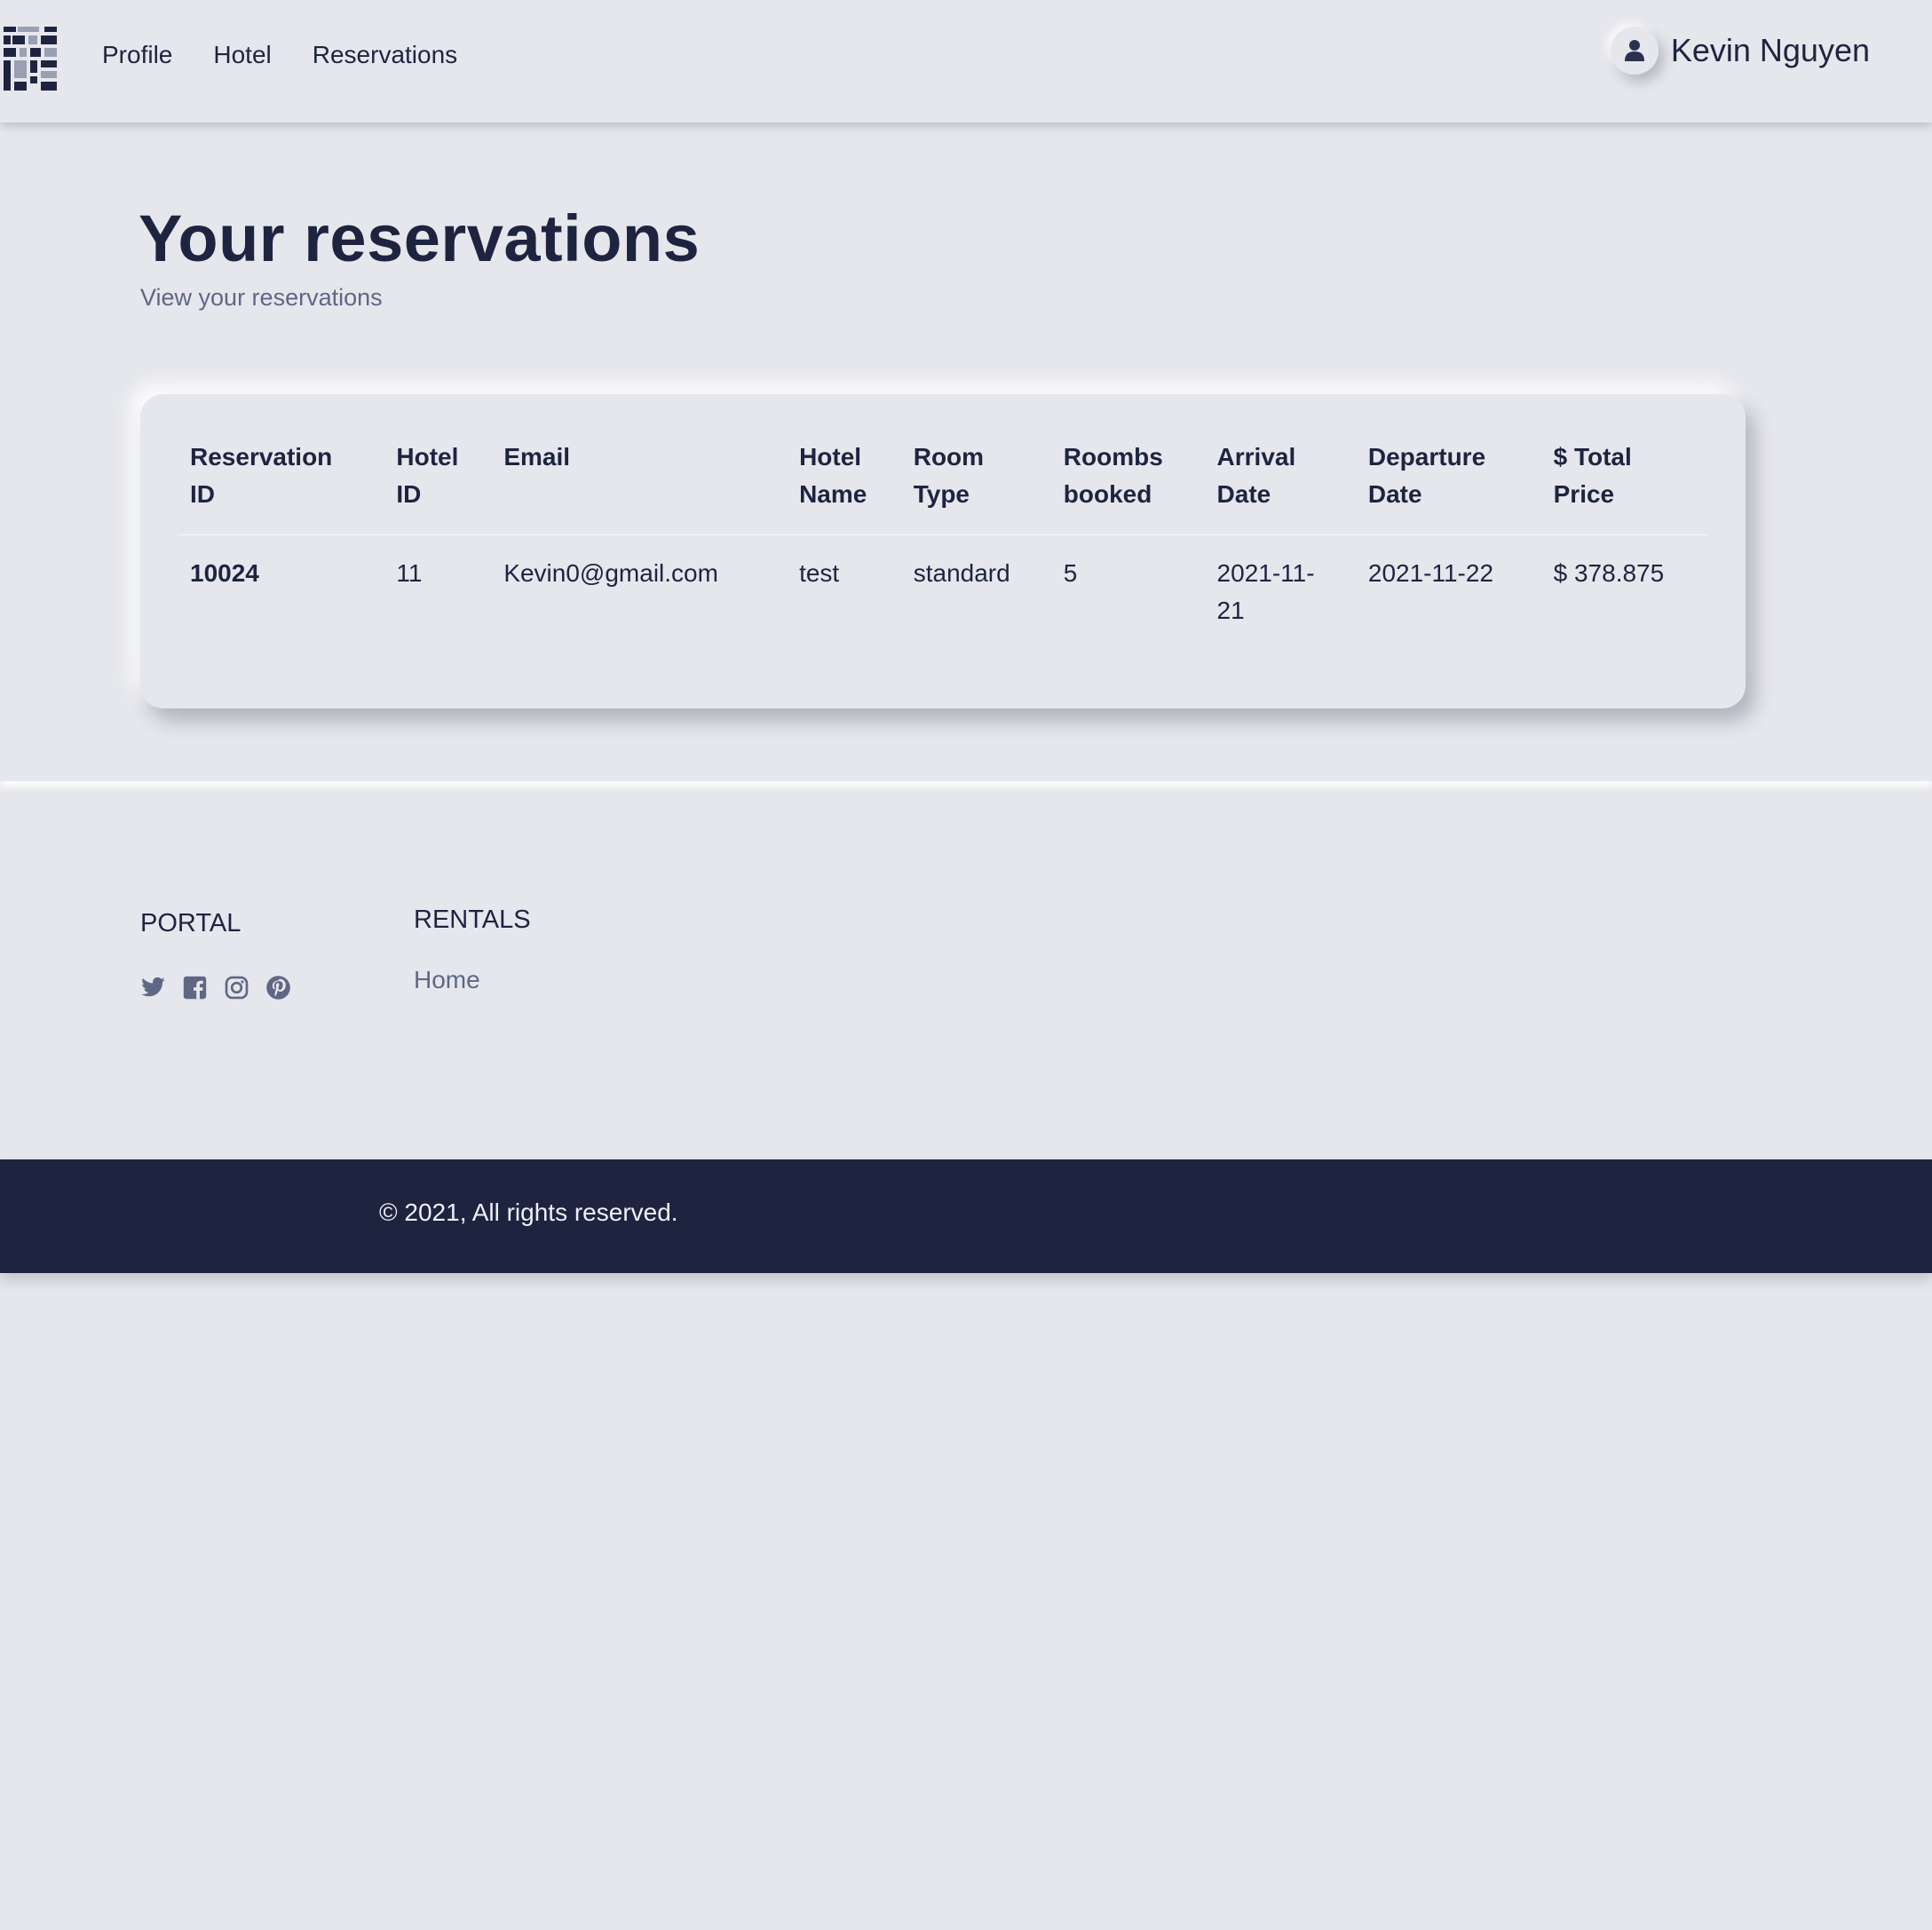 Image resolution: width=1932 pixels, height=1930 pixels. I want to click on col-room-type: Room Type, so click(975, 487).